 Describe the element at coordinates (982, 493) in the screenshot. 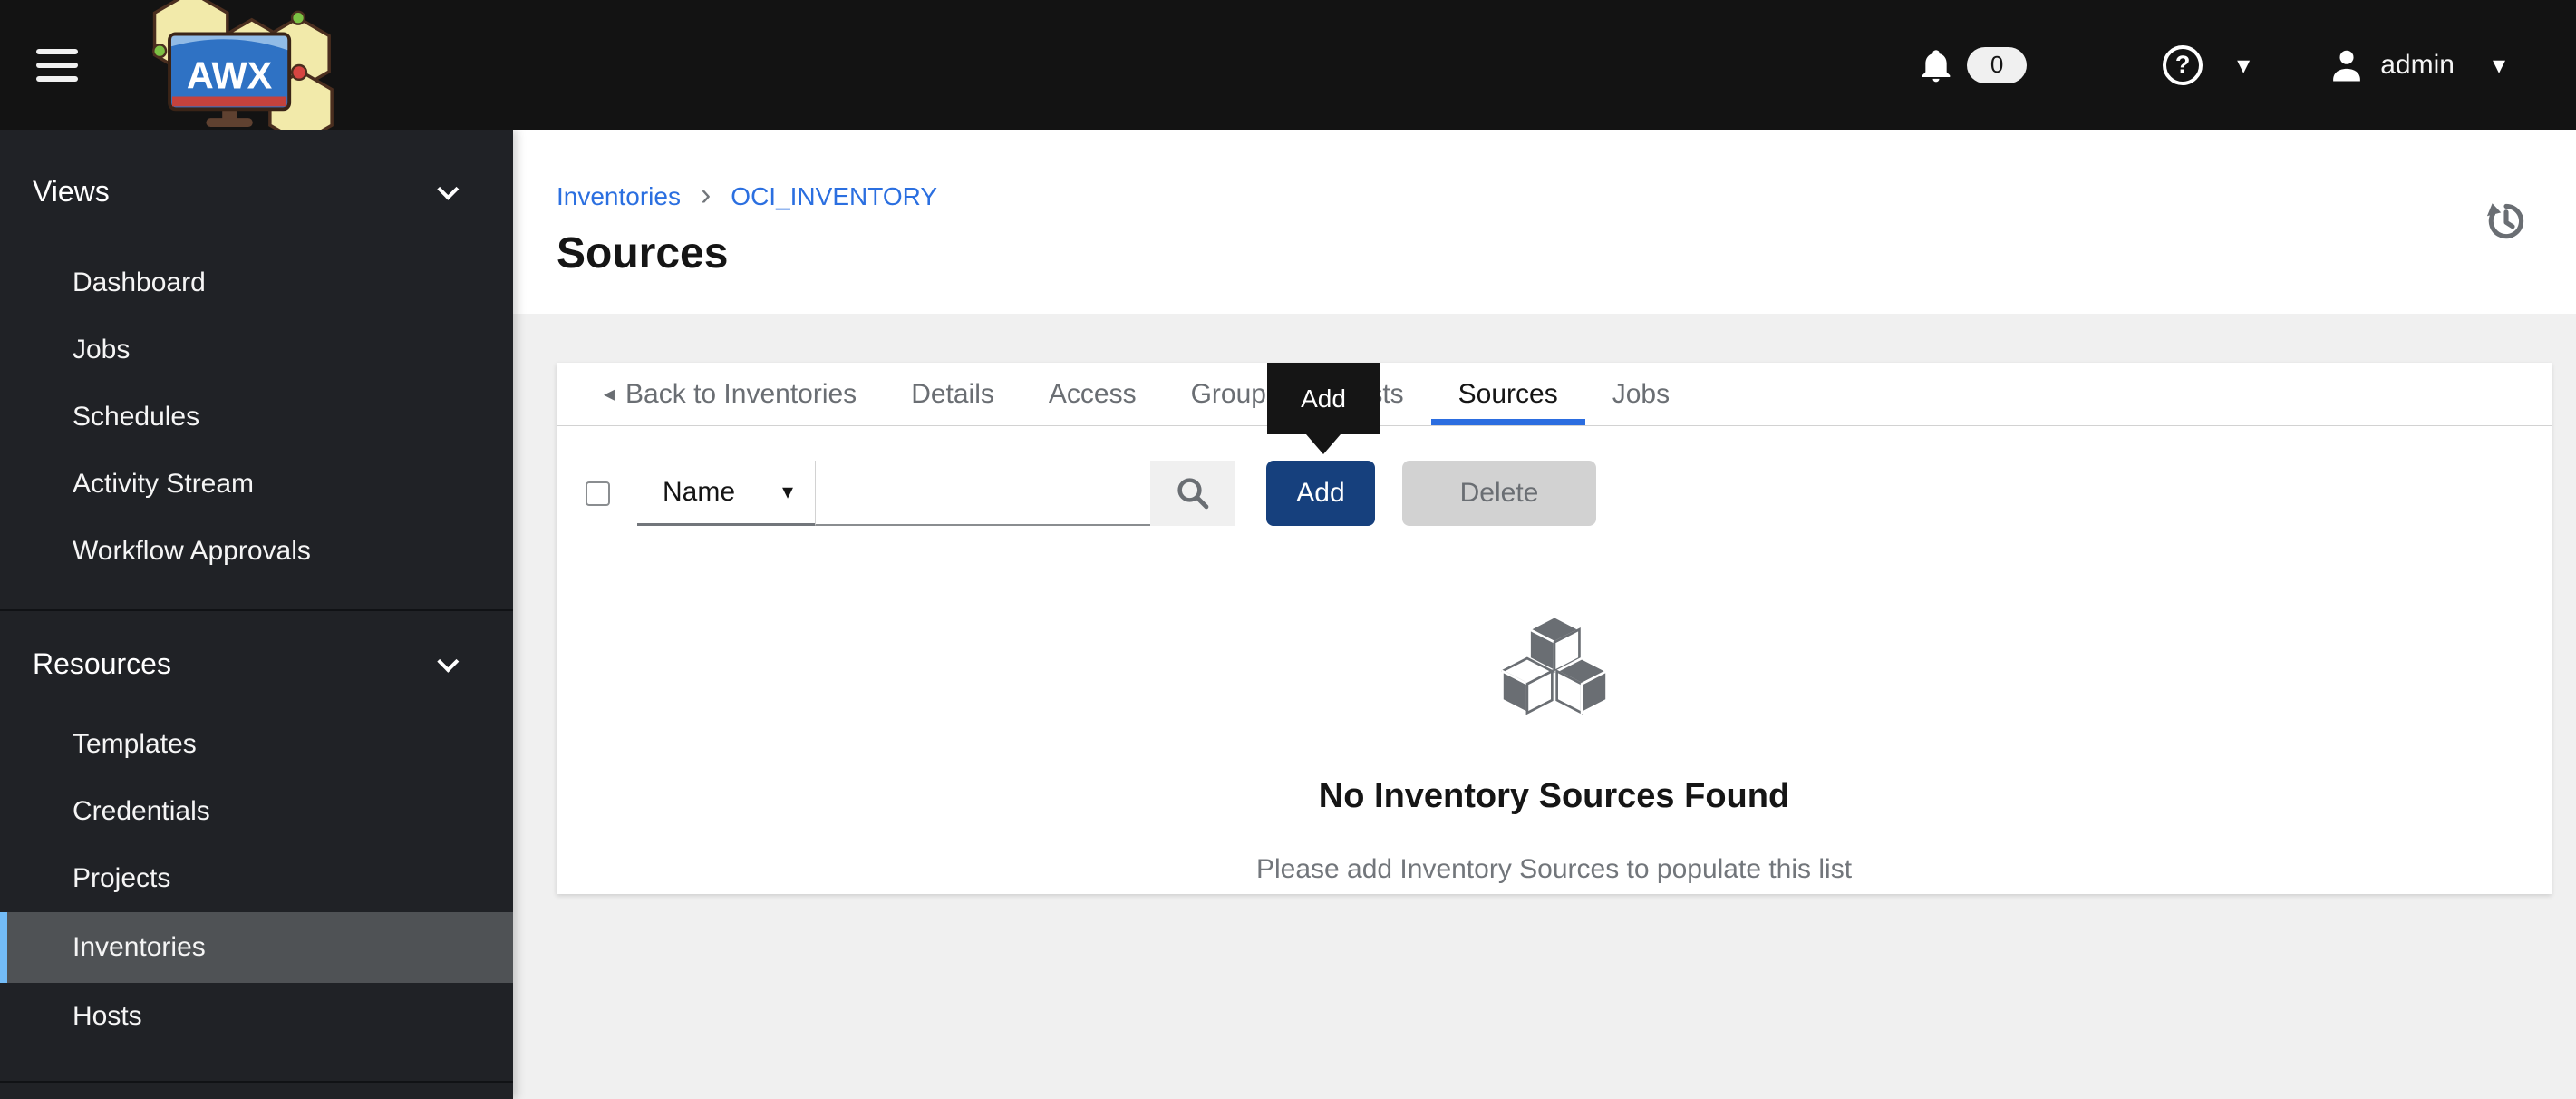

I see `search-input` at that location.